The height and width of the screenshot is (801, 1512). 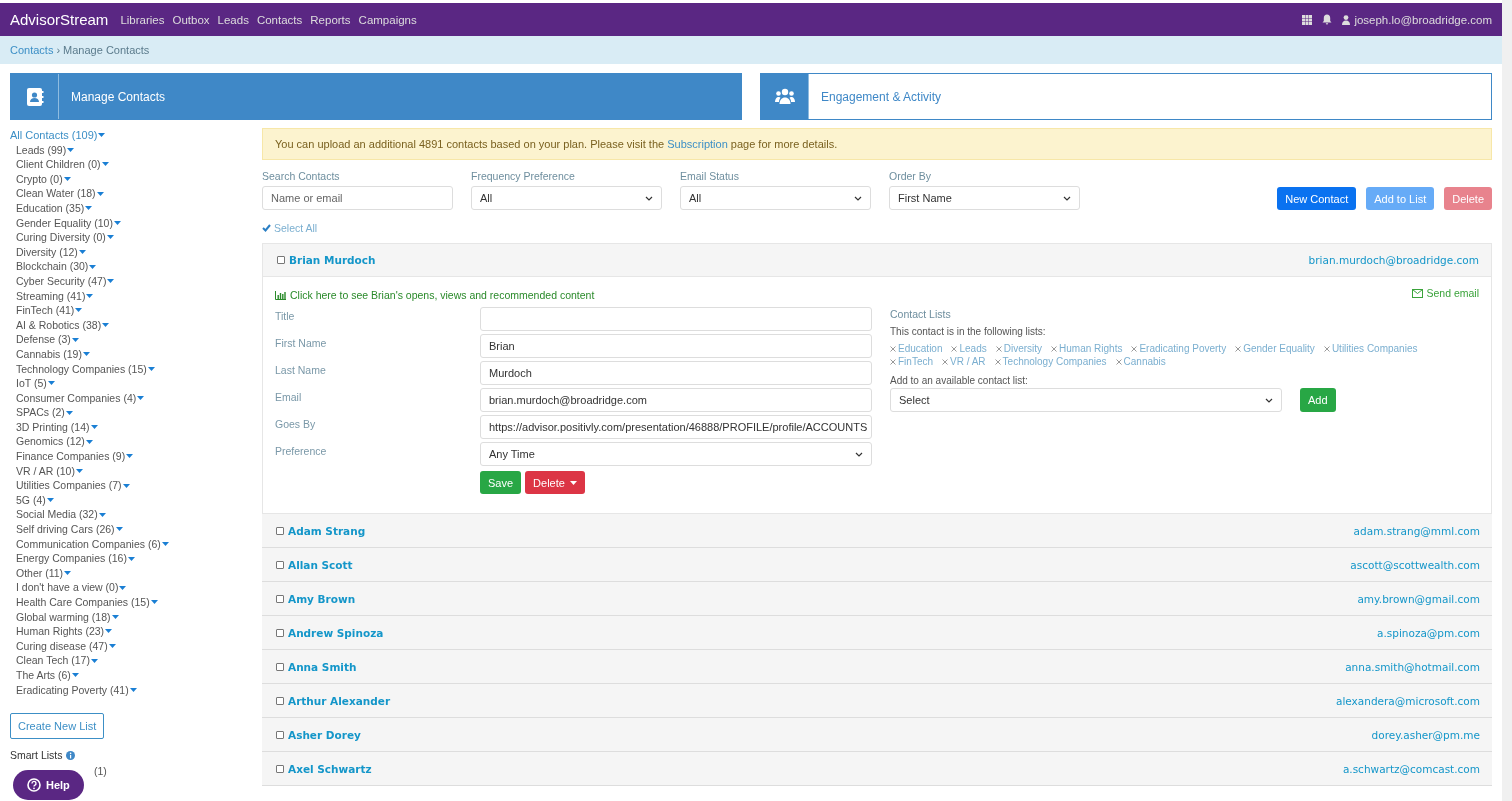 I want to click on contact-list-link: Gender Equality (10), so click(x=64, y=223).